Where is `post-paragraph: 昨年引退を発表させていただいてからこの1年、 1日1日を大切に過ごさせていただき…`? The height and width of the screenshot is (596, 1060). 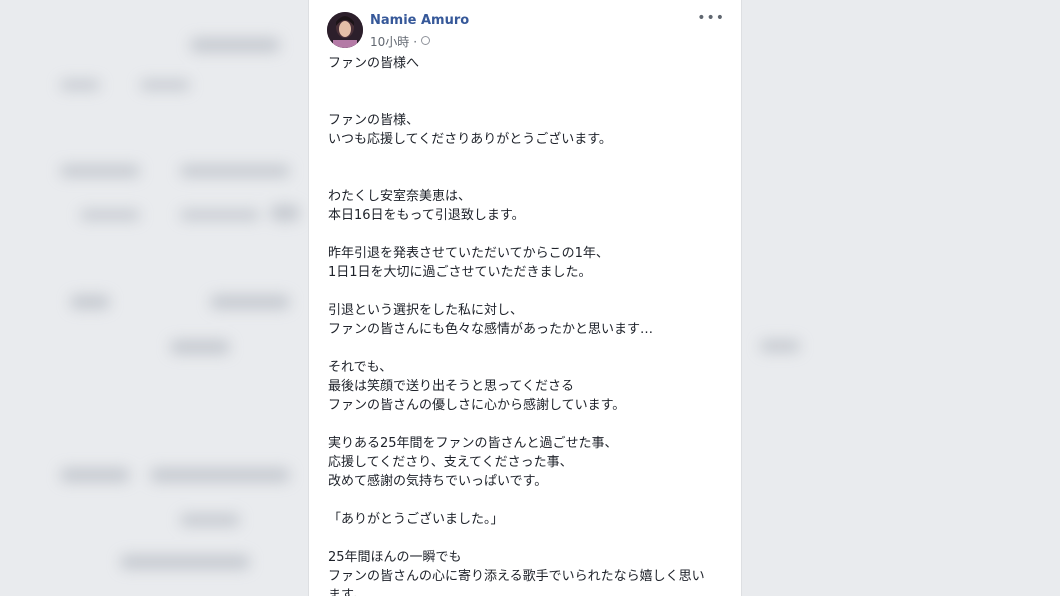 post-paragraph: 昨年引退を発表させていただいてからこの1年、 1日1日を大切に過ごさせていただき… is located at coordinates (468, 263).